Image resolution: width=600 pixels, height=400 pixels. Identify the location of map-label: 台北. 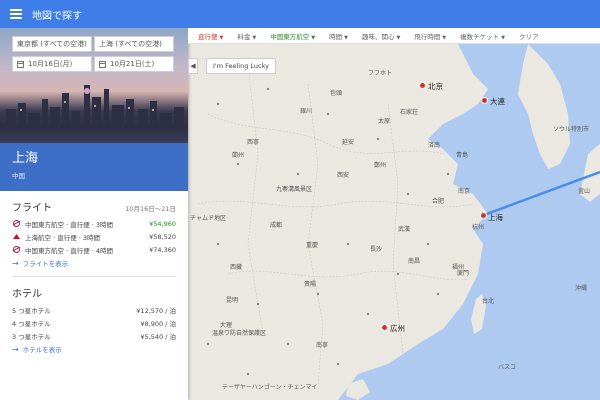
(488, 301).